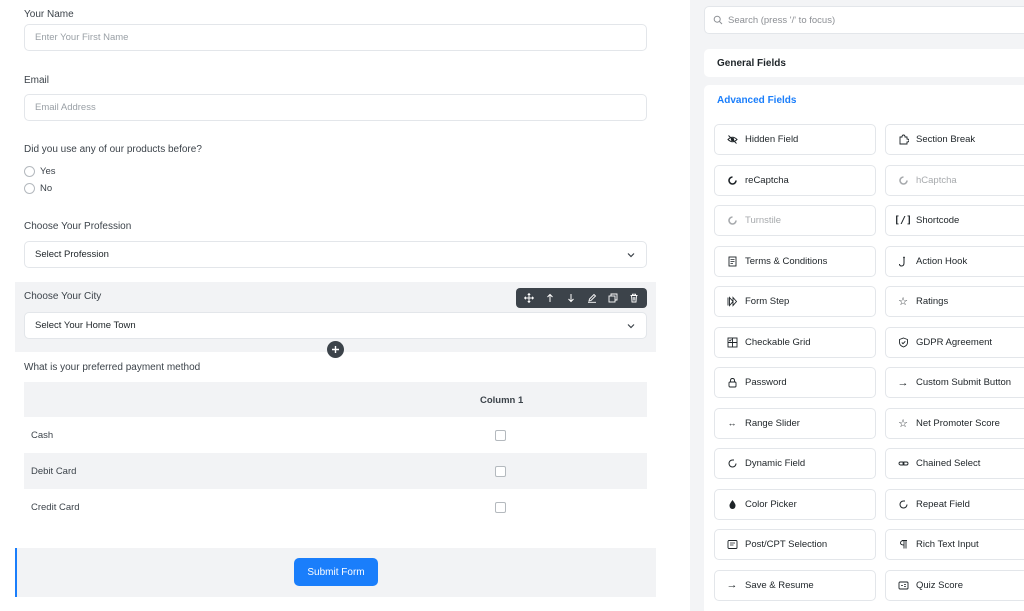 This screenshot has height=611, width=1024. I want to click on droplet-icon, so click(732, 504).